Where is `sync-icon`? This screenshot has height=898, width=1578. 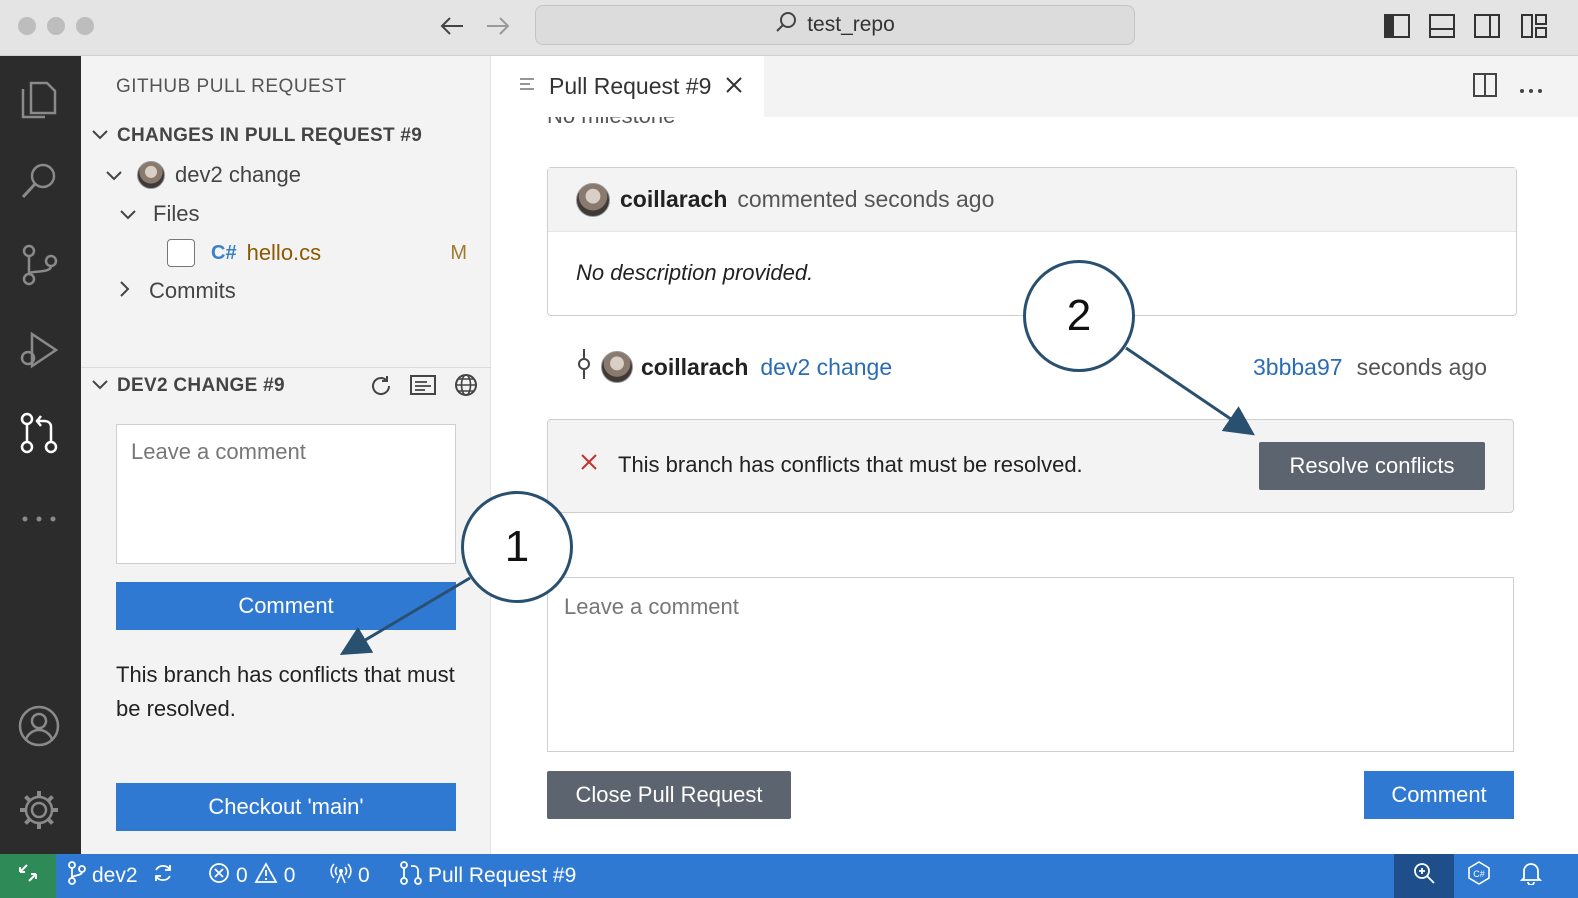
sync-icon is located at coordinates (163, 876).